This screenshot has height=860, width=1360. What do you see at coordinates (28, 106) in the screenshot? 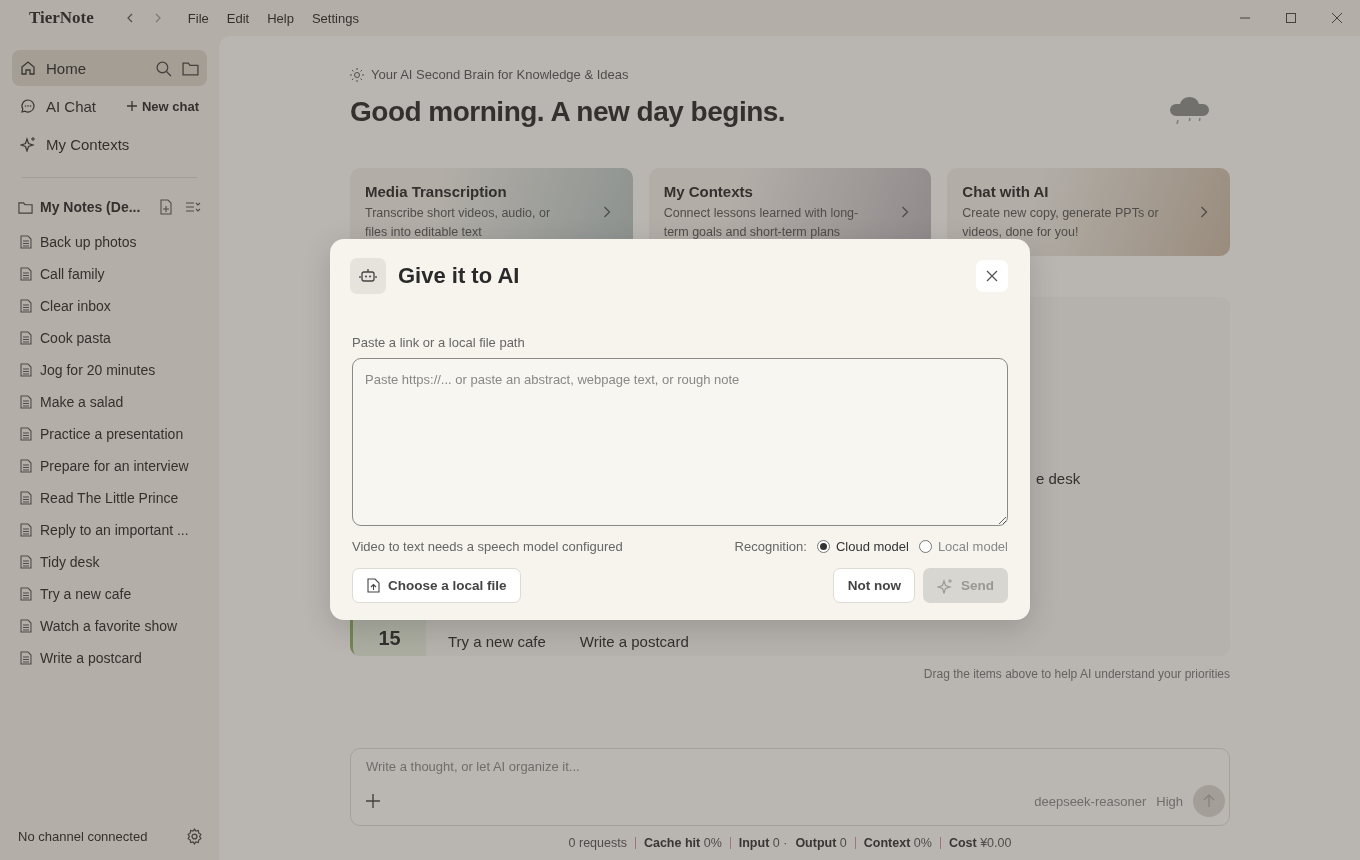
I see `chat-icon` at bounding box center [28, 106].